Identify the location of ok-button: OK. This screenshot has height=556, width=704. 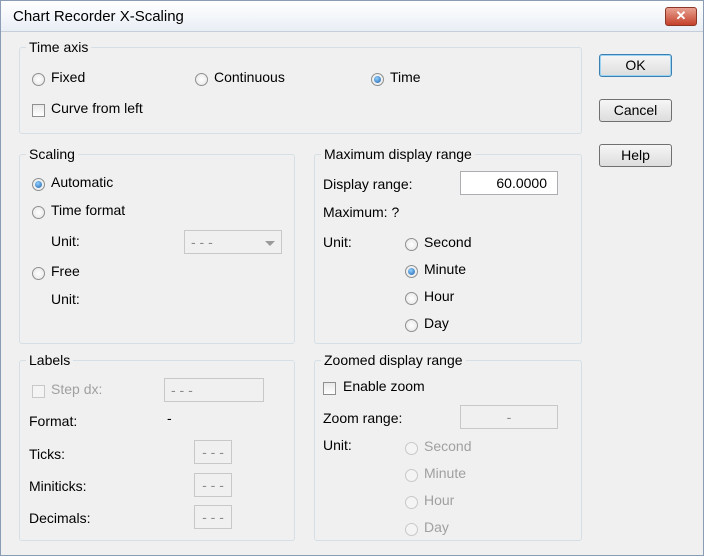
(635, 65).